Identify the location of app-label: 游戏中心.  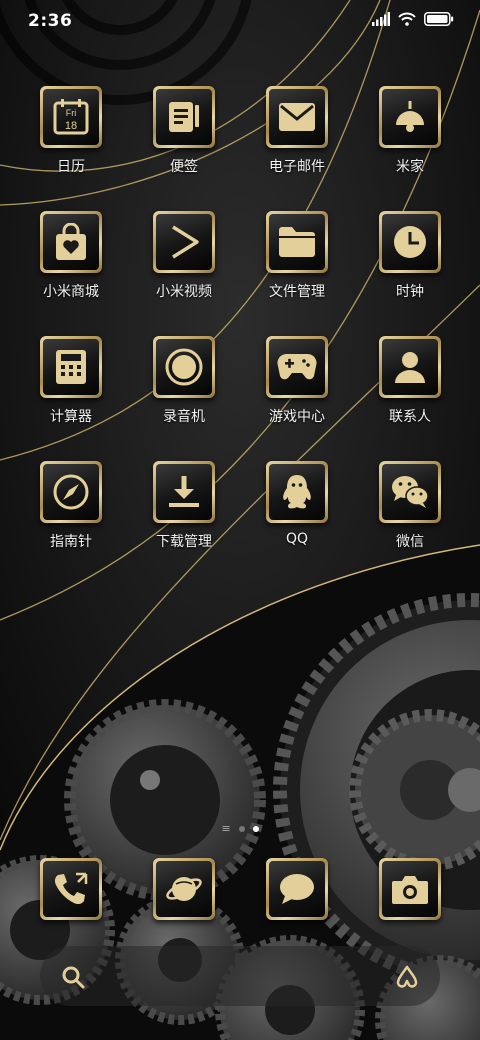
(297, 417).